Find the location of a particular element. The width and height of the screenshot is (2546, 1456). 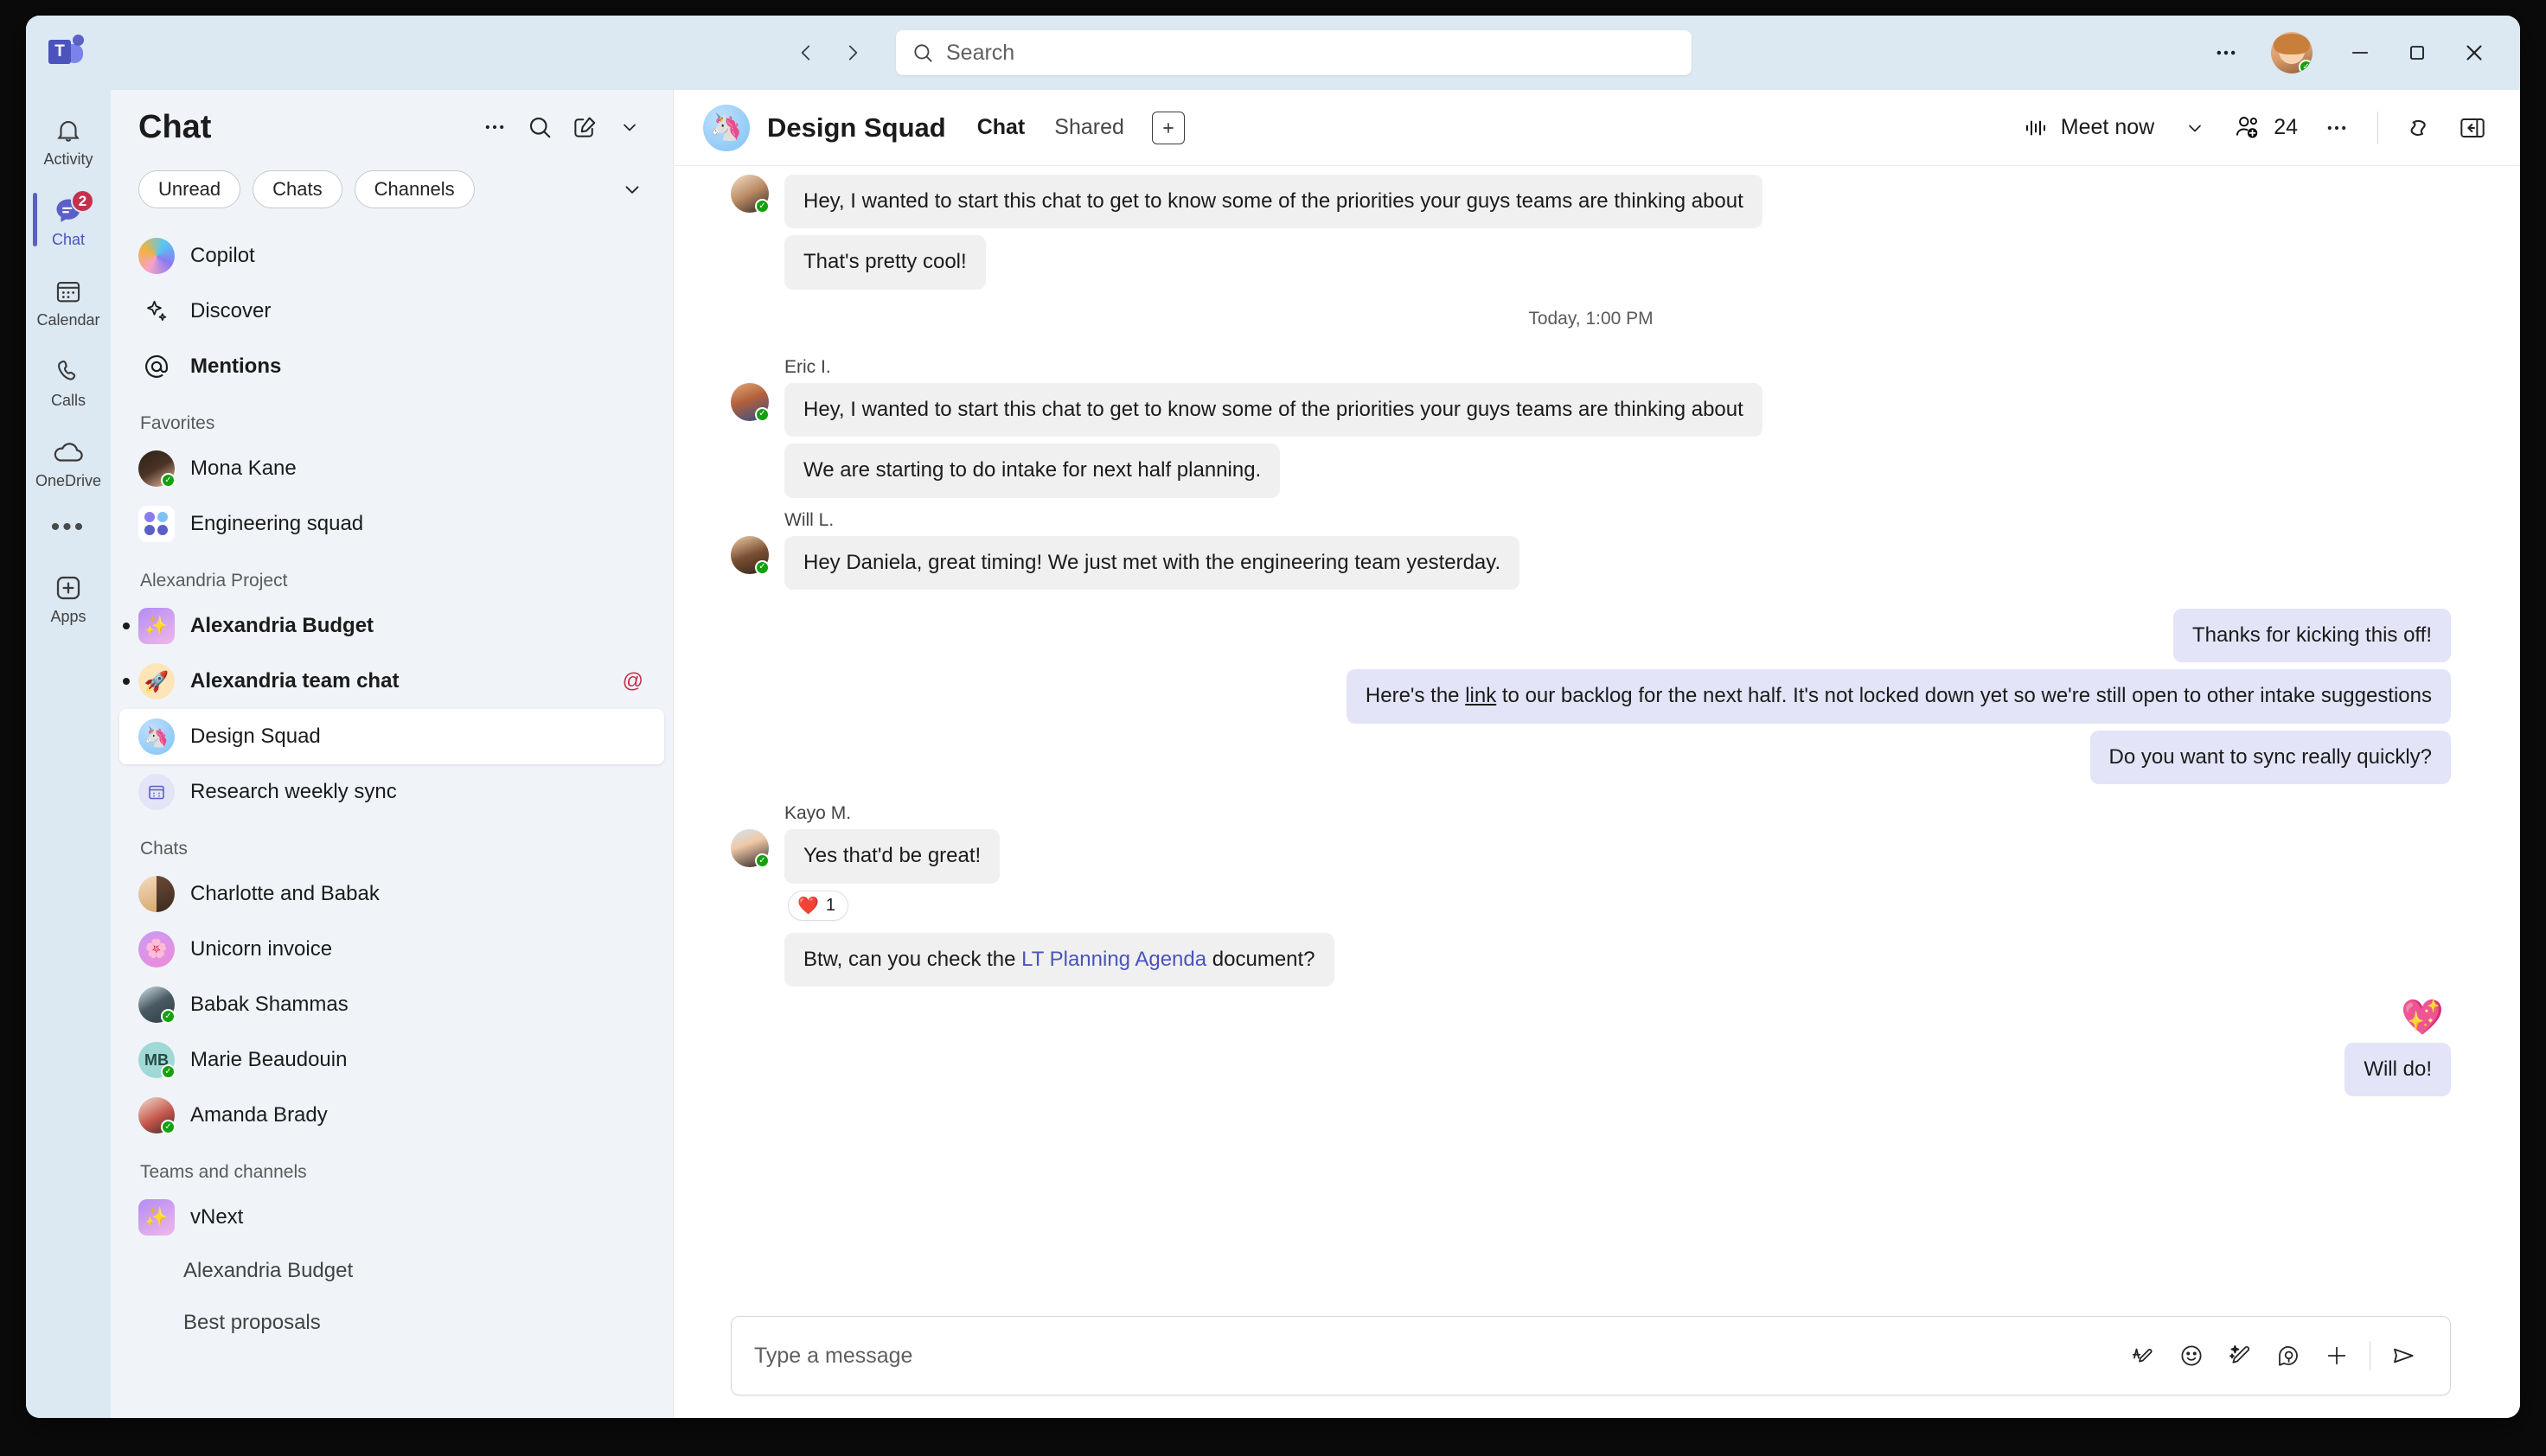

filter-chip-chats: Chats is located at coordinates (297, 189).